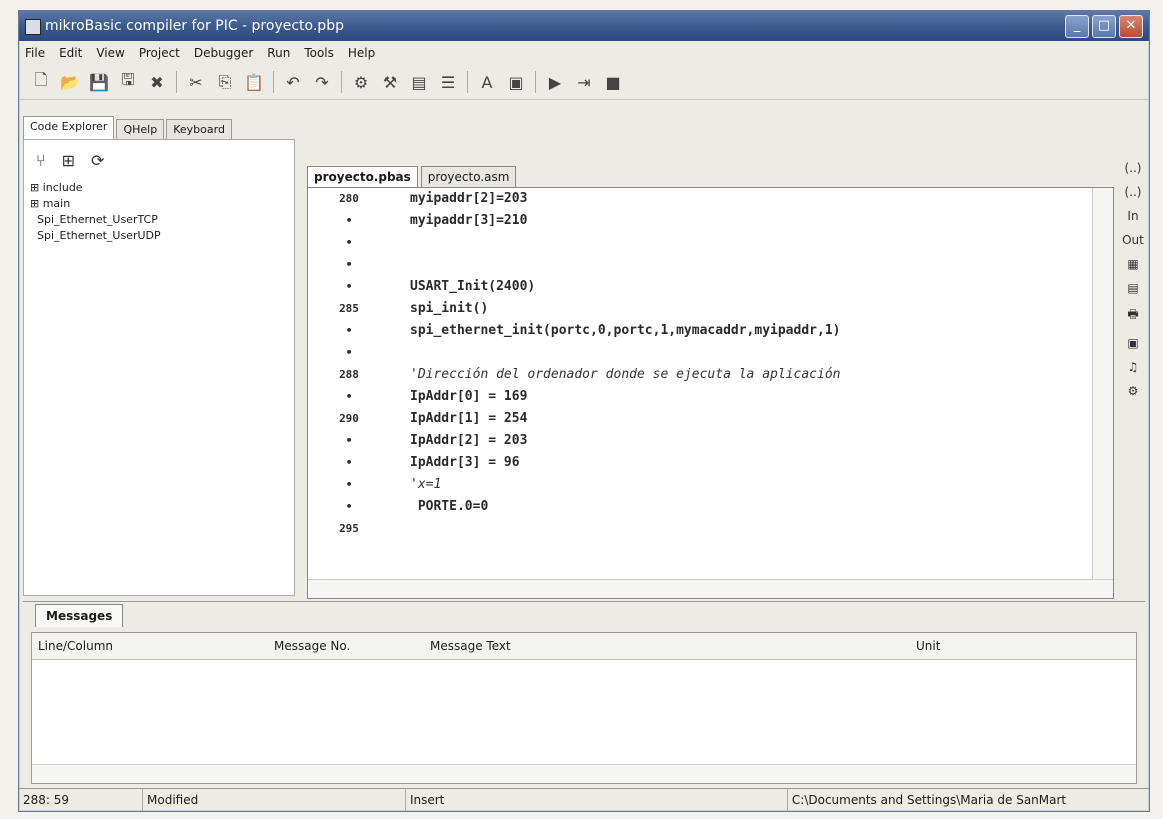 Image resolution: width=1163 pixels, height=819 pixels. Describe the element at coordinates (349, 418) in the screenshot. I see `line-number: 290` at that location.